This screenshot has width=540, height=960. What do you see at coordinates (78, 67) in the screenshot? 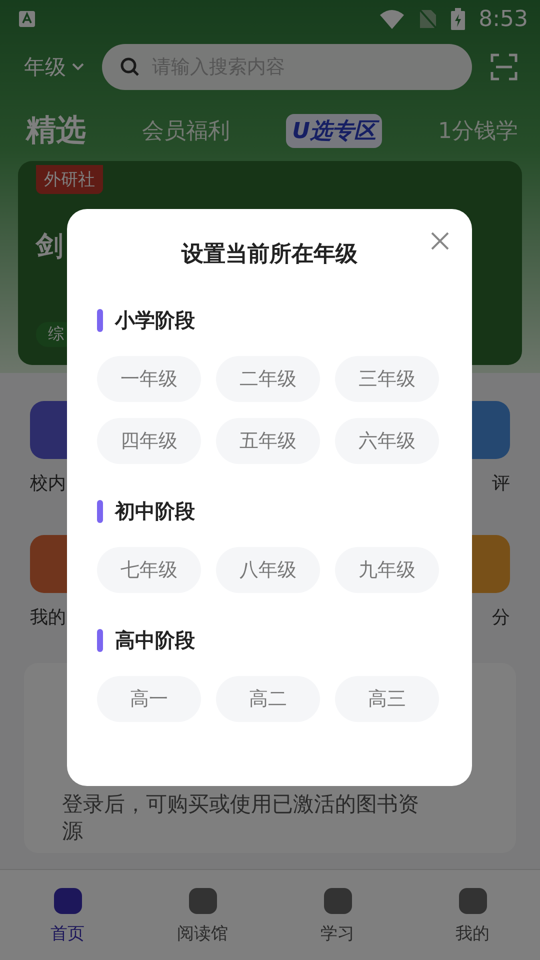
I see `chevron-down-icon` at bounding box center [78, 67].